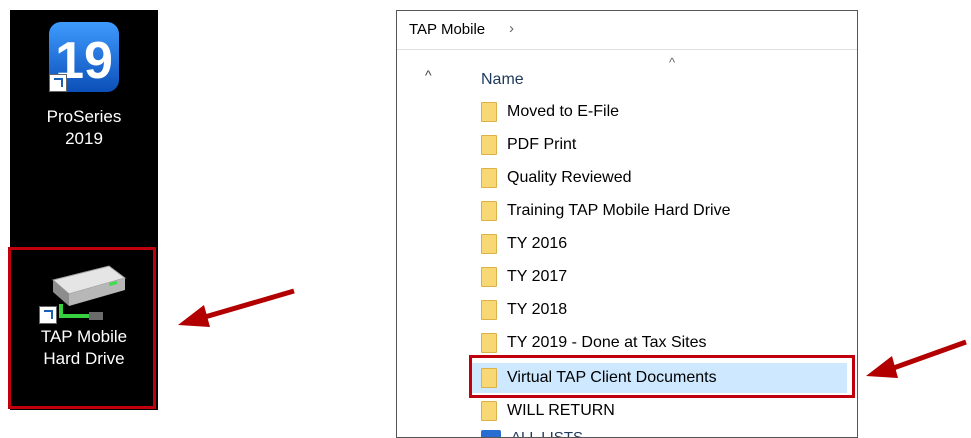 This screenshot has height=438, width=971. I want to click on list-item-label: Quality Reviewed, so click(569, 177).